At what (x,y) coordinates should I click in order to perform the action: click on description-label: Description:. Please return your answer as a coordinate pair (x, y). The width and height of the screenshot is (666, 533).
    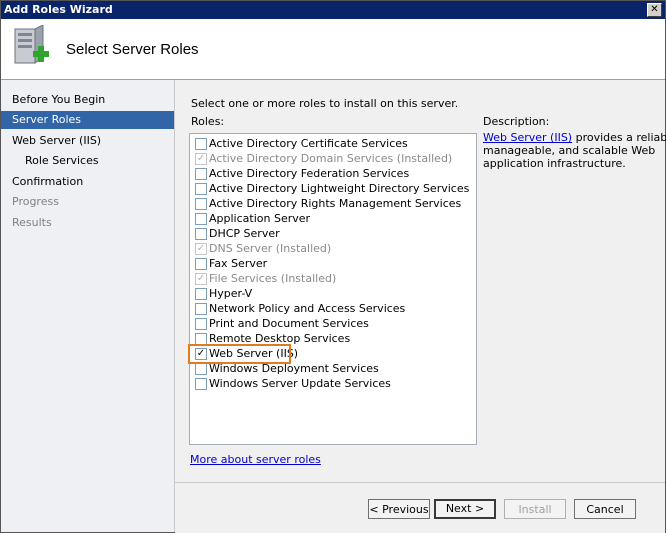
    Looking at the image, I should click on (516, 121).